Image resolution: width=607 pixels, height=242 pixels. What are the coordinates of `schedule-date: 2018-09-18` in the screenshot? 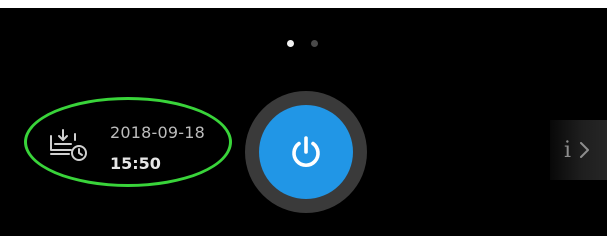 It's located at (157, 132).